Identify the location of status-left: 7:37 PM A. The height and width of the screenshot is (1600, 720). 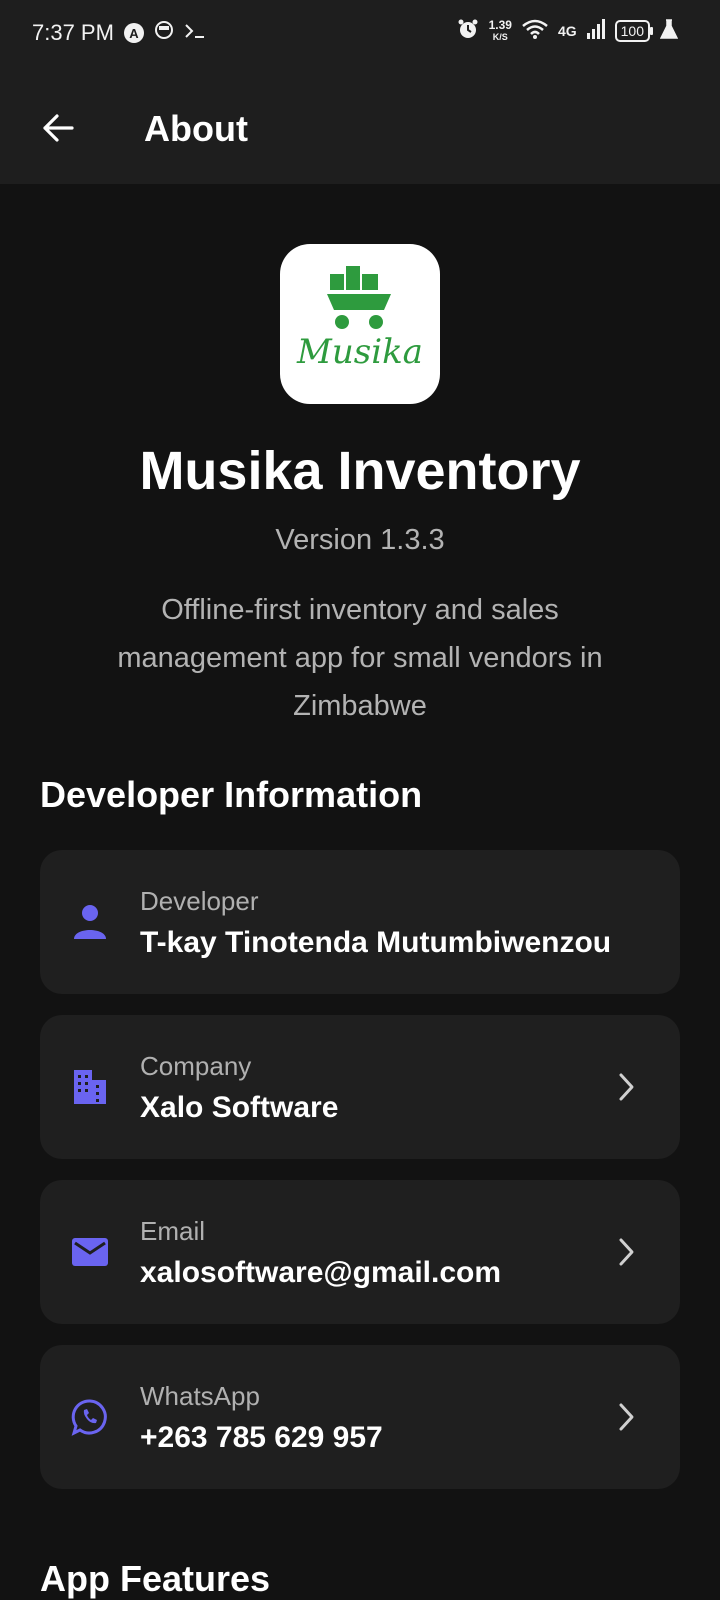
(119, 33).